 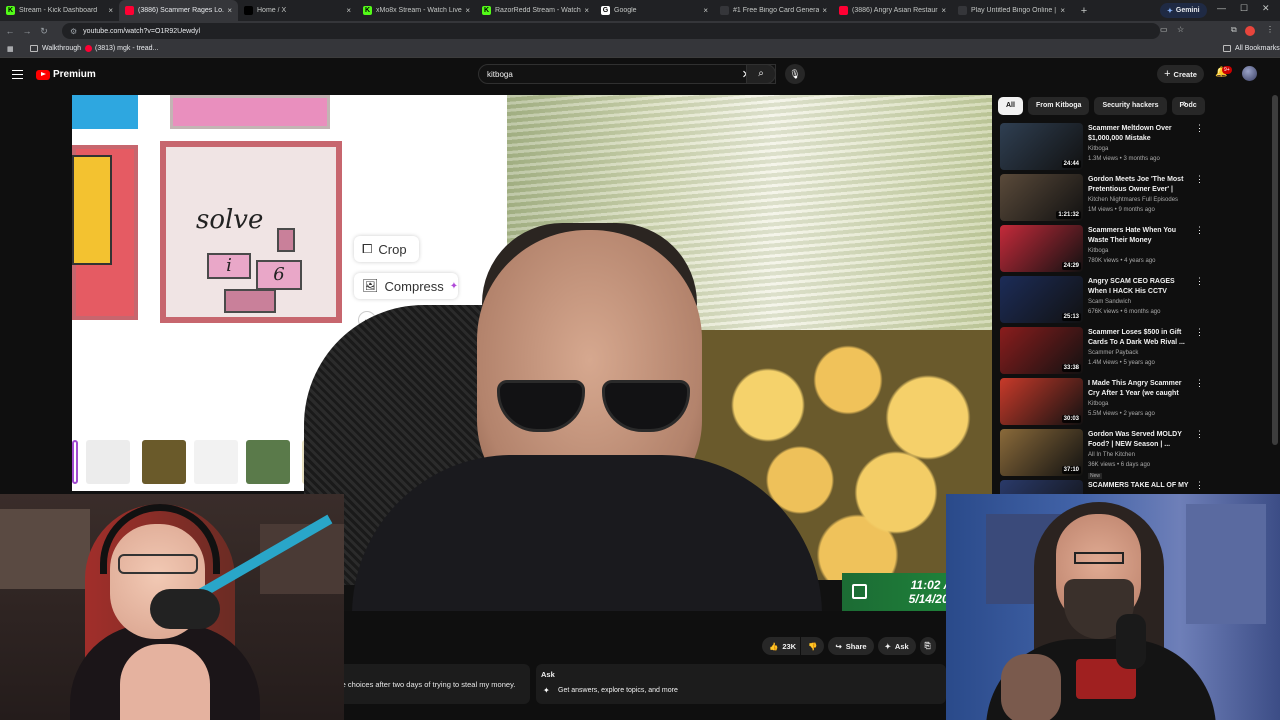 What do you see at coordinates (627, 74) in the screenshot?
I see `search-input: kitboga✕` at bounding box center [627, 74].